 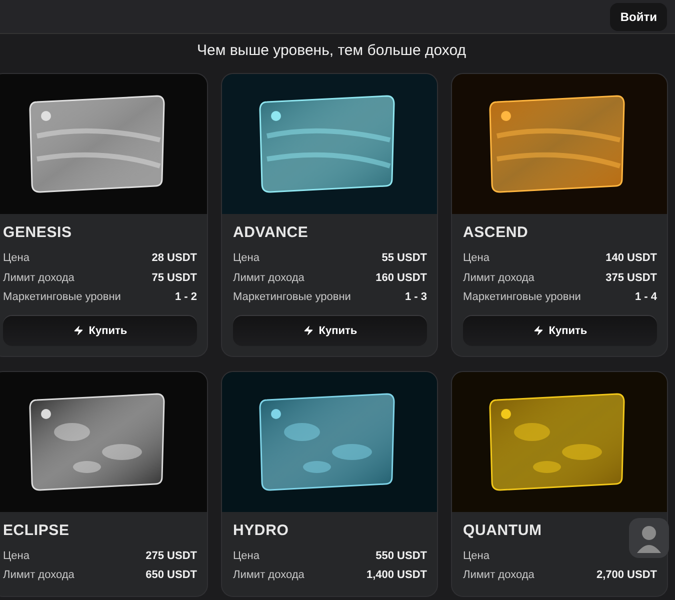 I want to click on plan-name: ASCEND, so click(x=496, y=232).